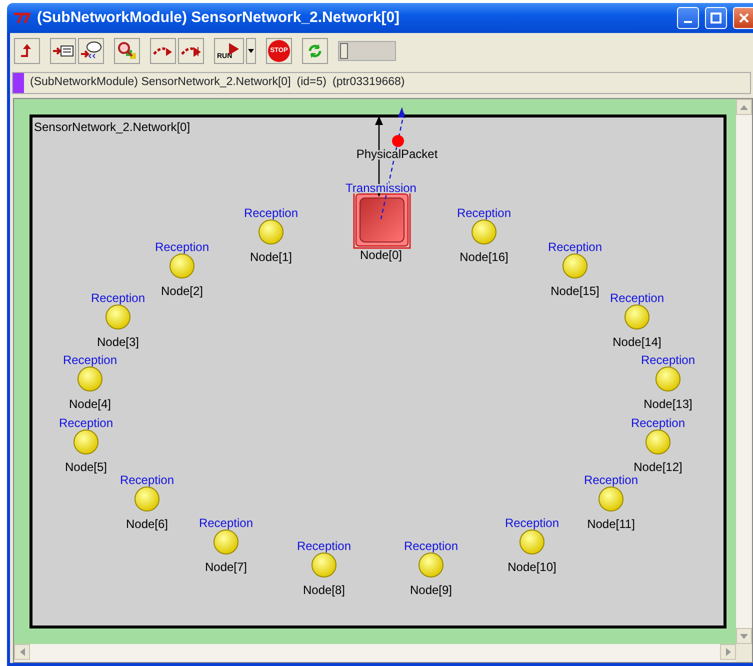 This screenshot has height=666, width=753. I want to click on scroll-left-button, so click(22, 652).